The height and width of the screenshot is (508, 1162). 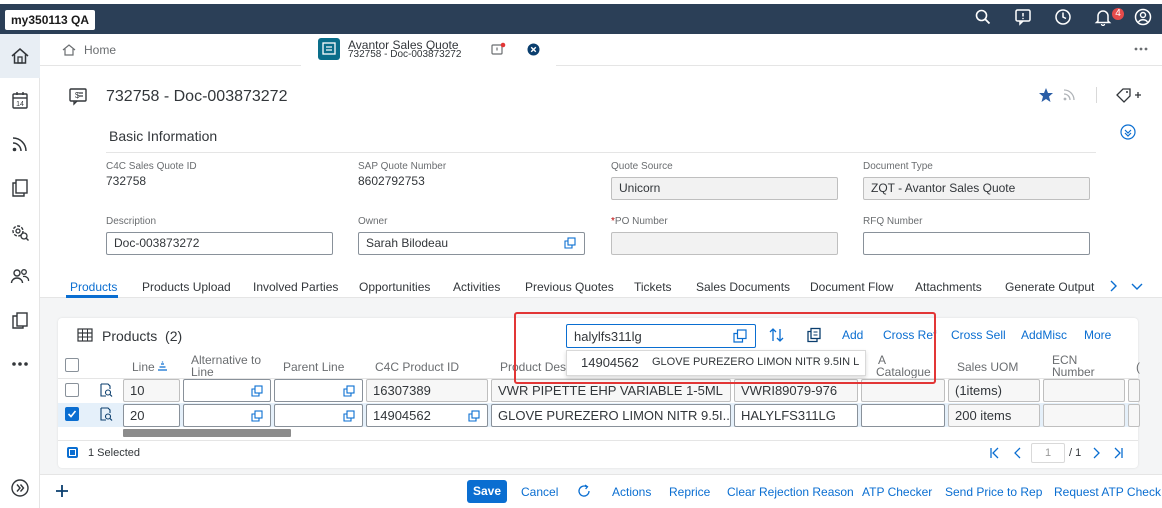 What do you see at coordinates (20, 364) in the screenshot?
I see `more-icon` at bounding box center [20, 364].